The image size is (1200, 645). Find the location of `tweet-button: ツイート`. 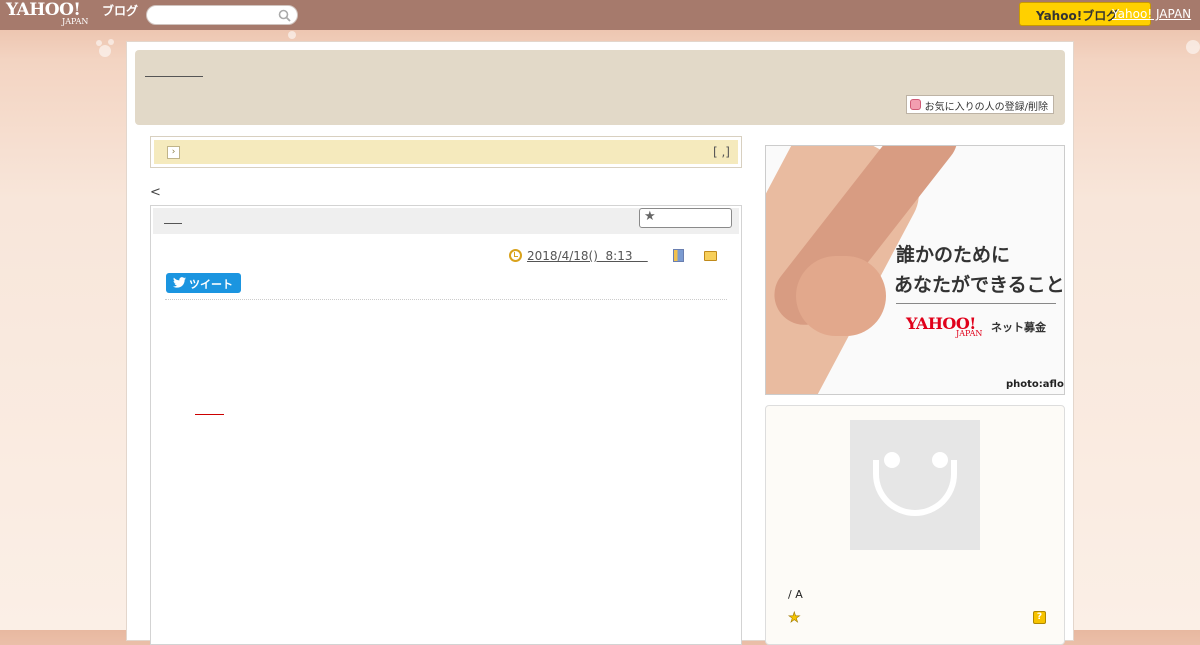

tweet-button: ツイート is located at coordinates (203, 283).